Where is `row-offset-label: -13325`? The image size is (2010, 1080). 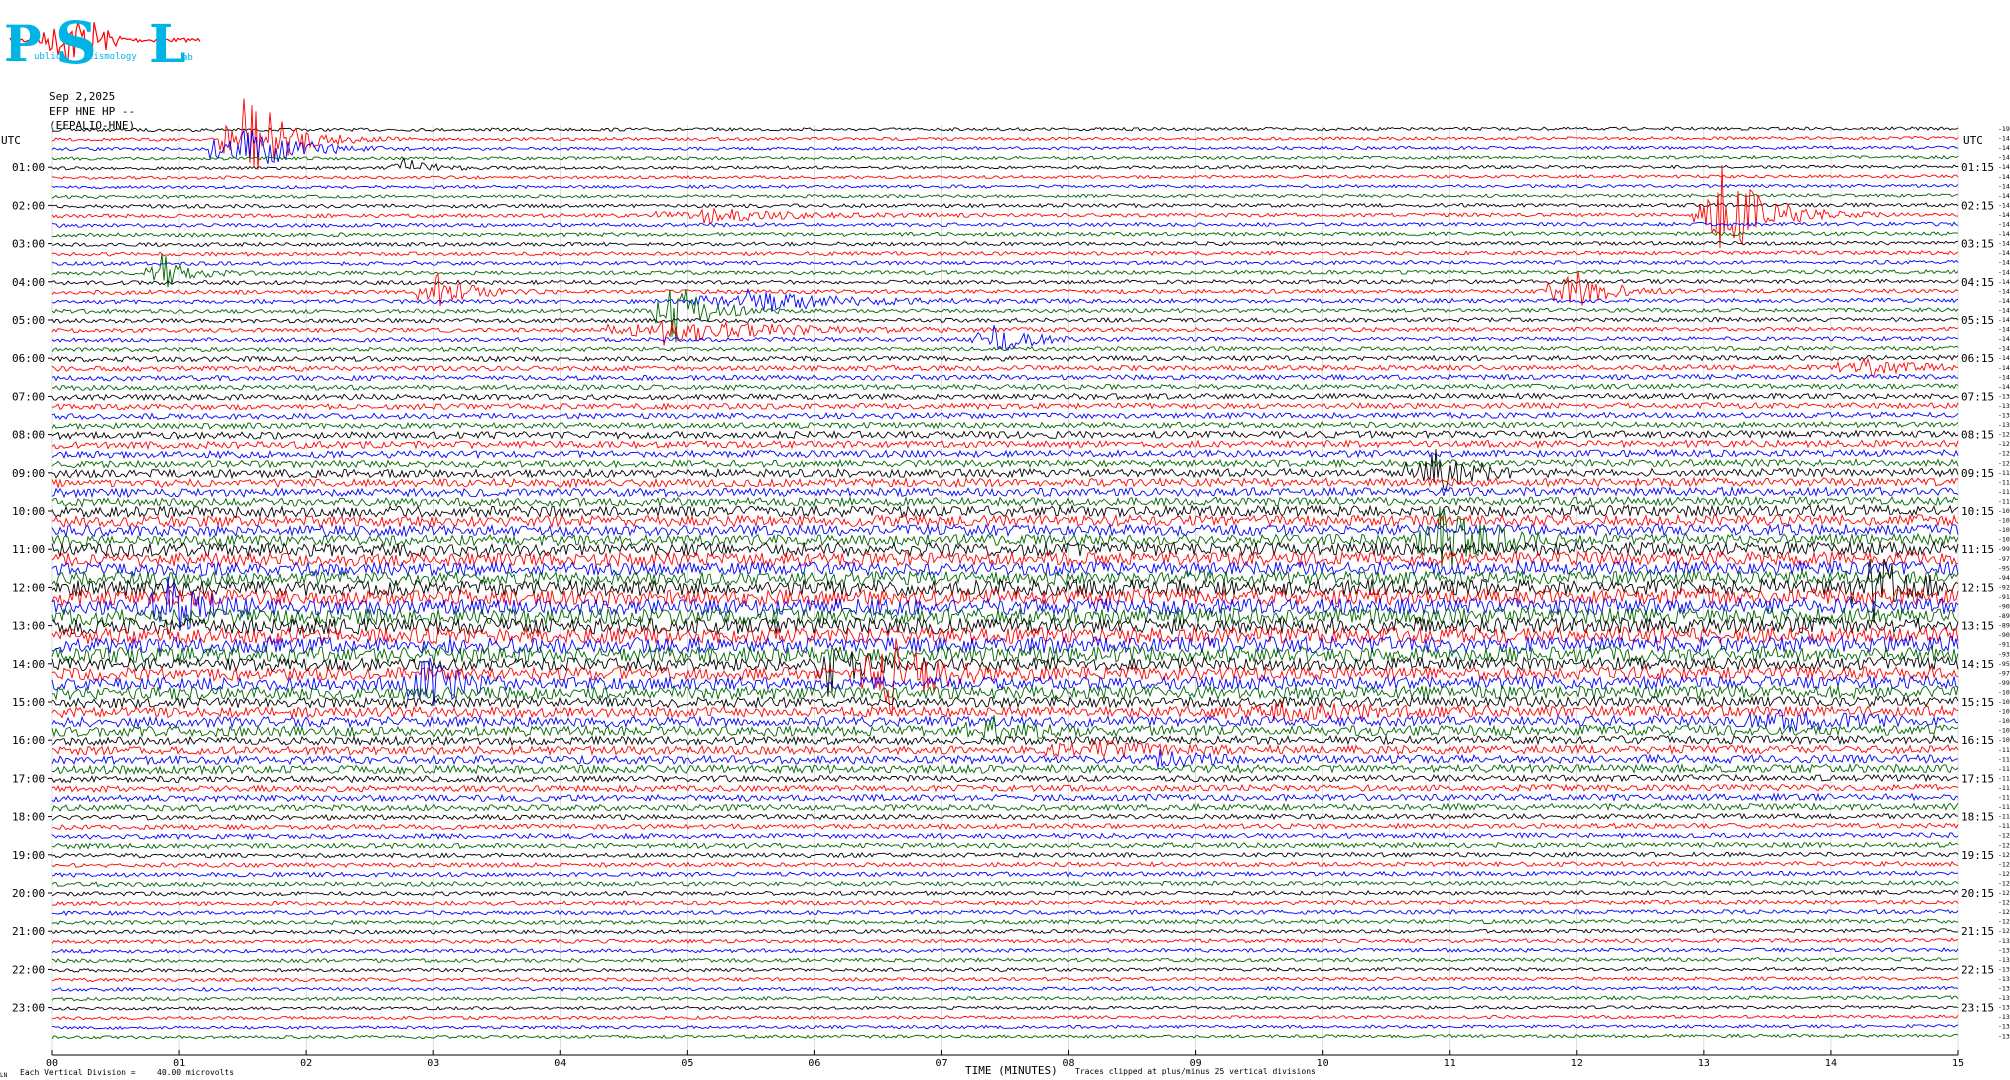 row-offset-label: -13325 is located at coordinates (2004, 416).